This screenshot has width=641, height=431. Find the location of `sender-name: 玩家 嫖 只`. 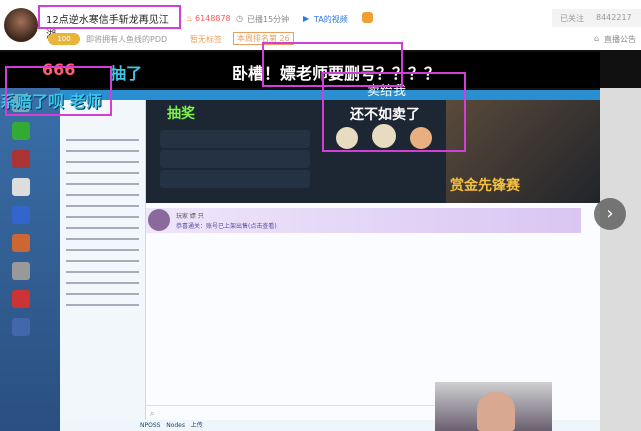

sender-name: 玩家 嫖 只 is located at coordinates (190, 216).